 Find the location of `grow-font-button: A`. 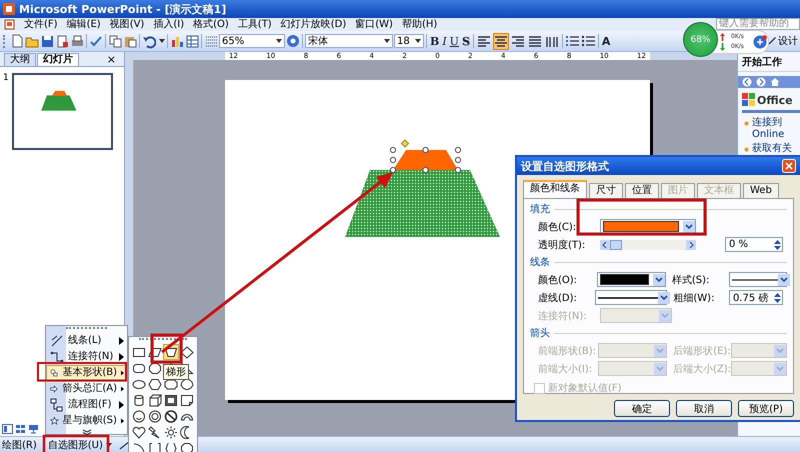

grow-font-button: A is located at coordinates (606, 41).